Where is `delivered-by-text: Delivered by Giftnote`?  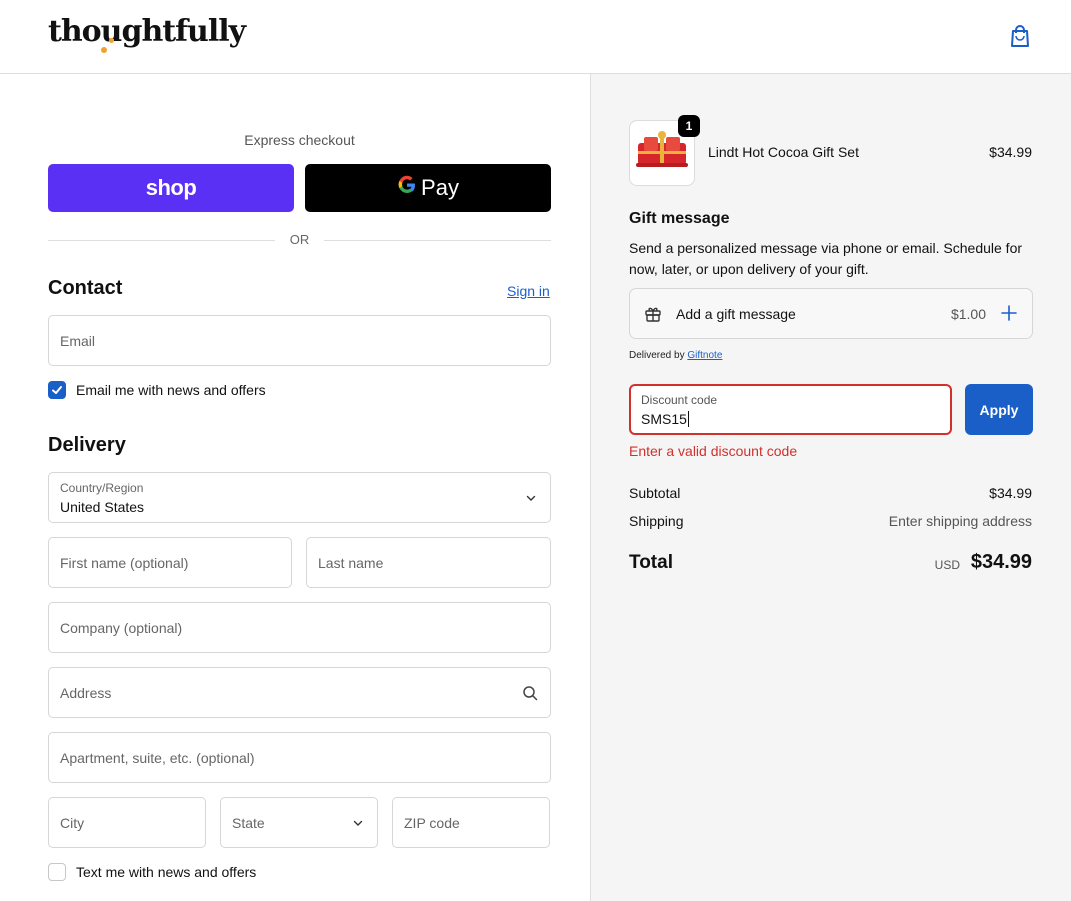 delivered-by-text: Delivered by Giftnote is located at coordinates (675, 355).